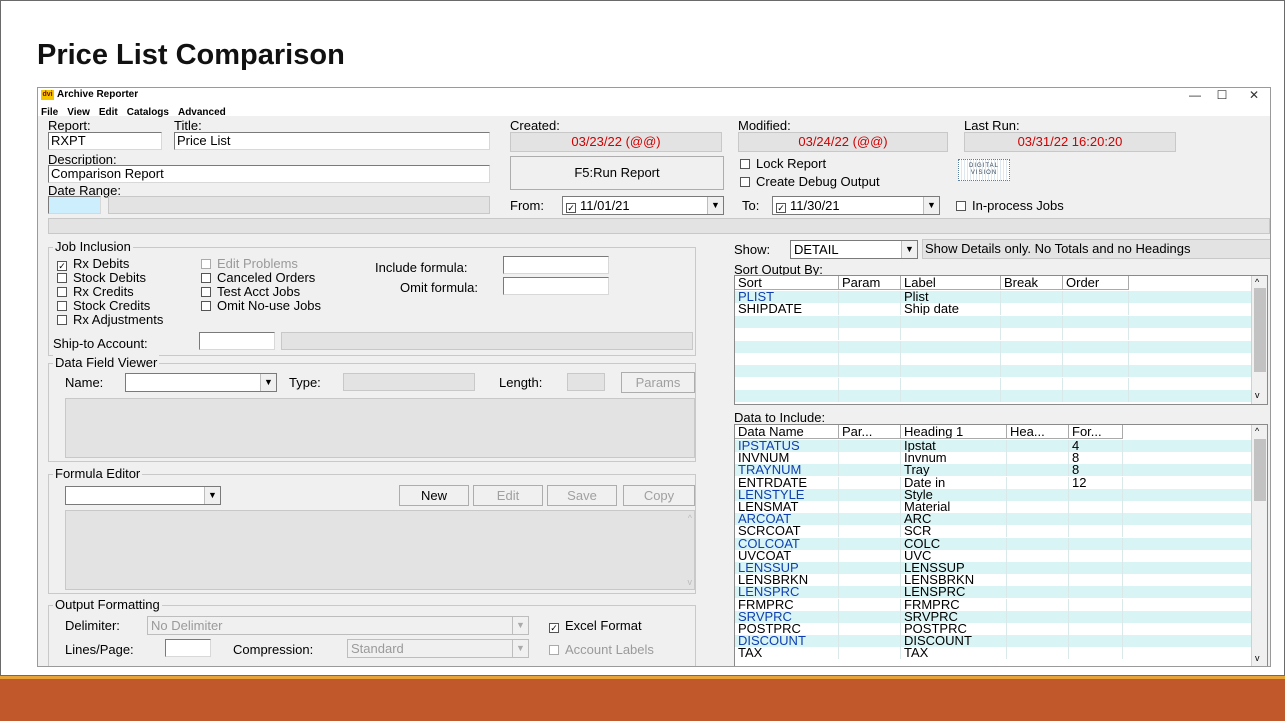 The height and width of the screenshot is (721, 1285). What do you see at coordinates (993, 470) in the screenshot?
I see `data-row: TRAYNUM Tray 8` at bounding box center [993, 470].